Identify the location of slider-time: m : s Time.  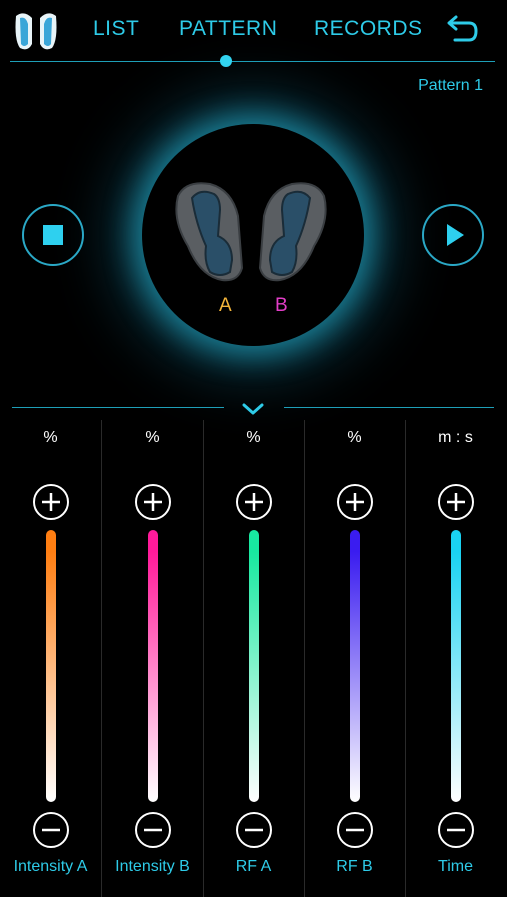
(455, 658).